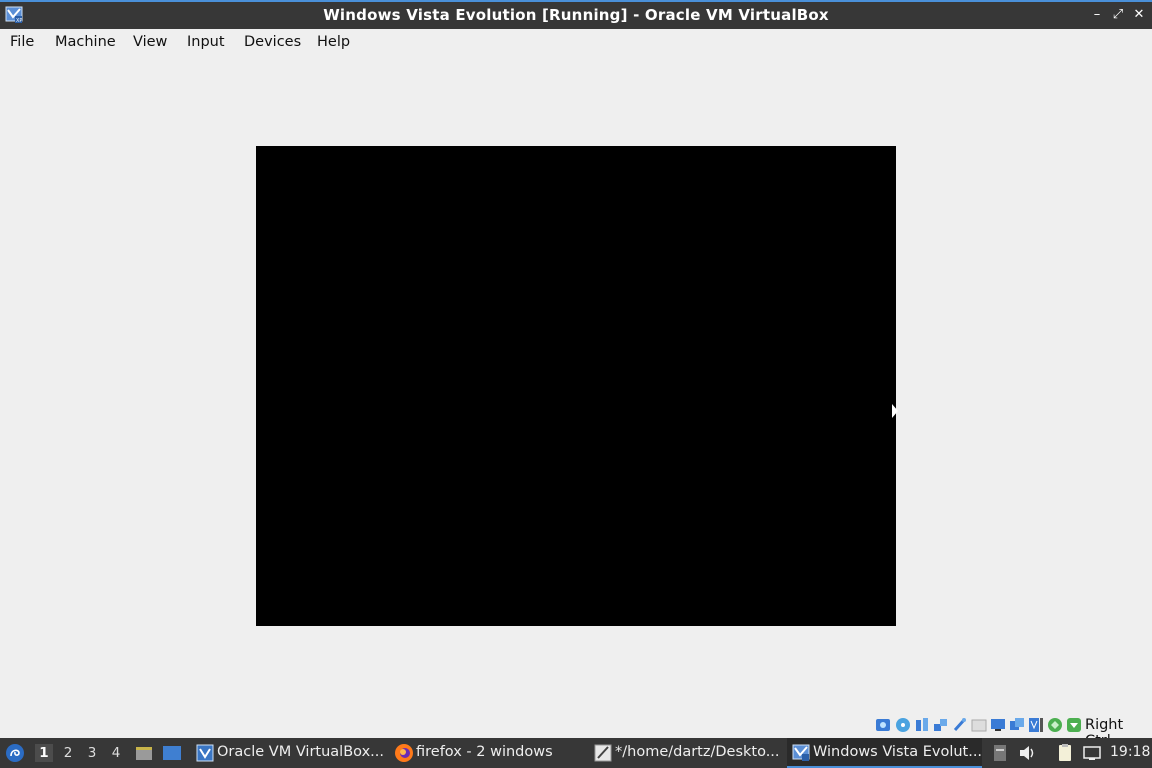  I want to click on display-icon, so click(998, 725).